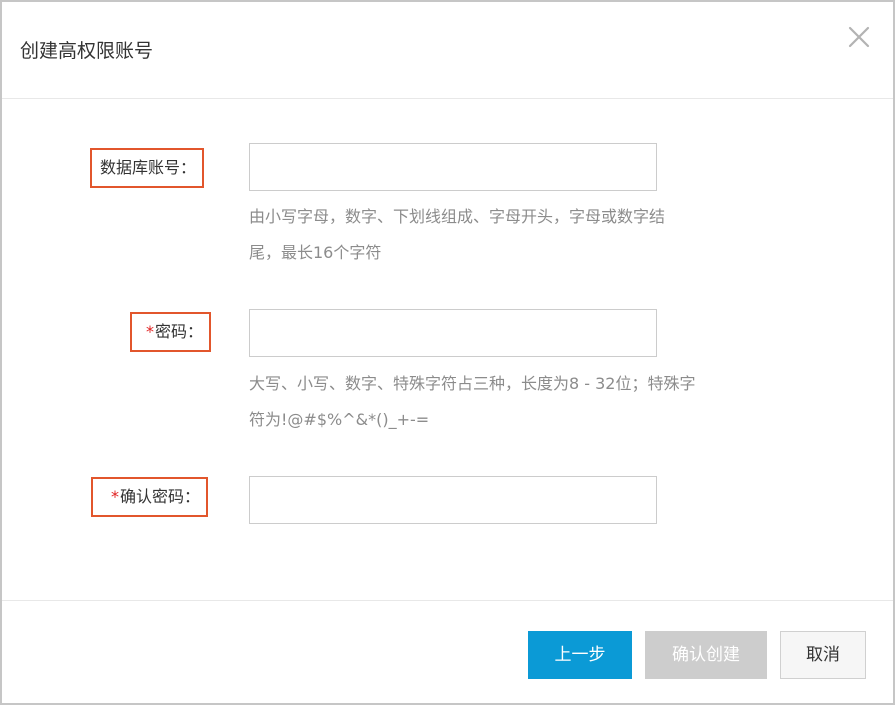  Describe the element at coordinates (453, 167) in the screenshot. I see `account-input` at that location.